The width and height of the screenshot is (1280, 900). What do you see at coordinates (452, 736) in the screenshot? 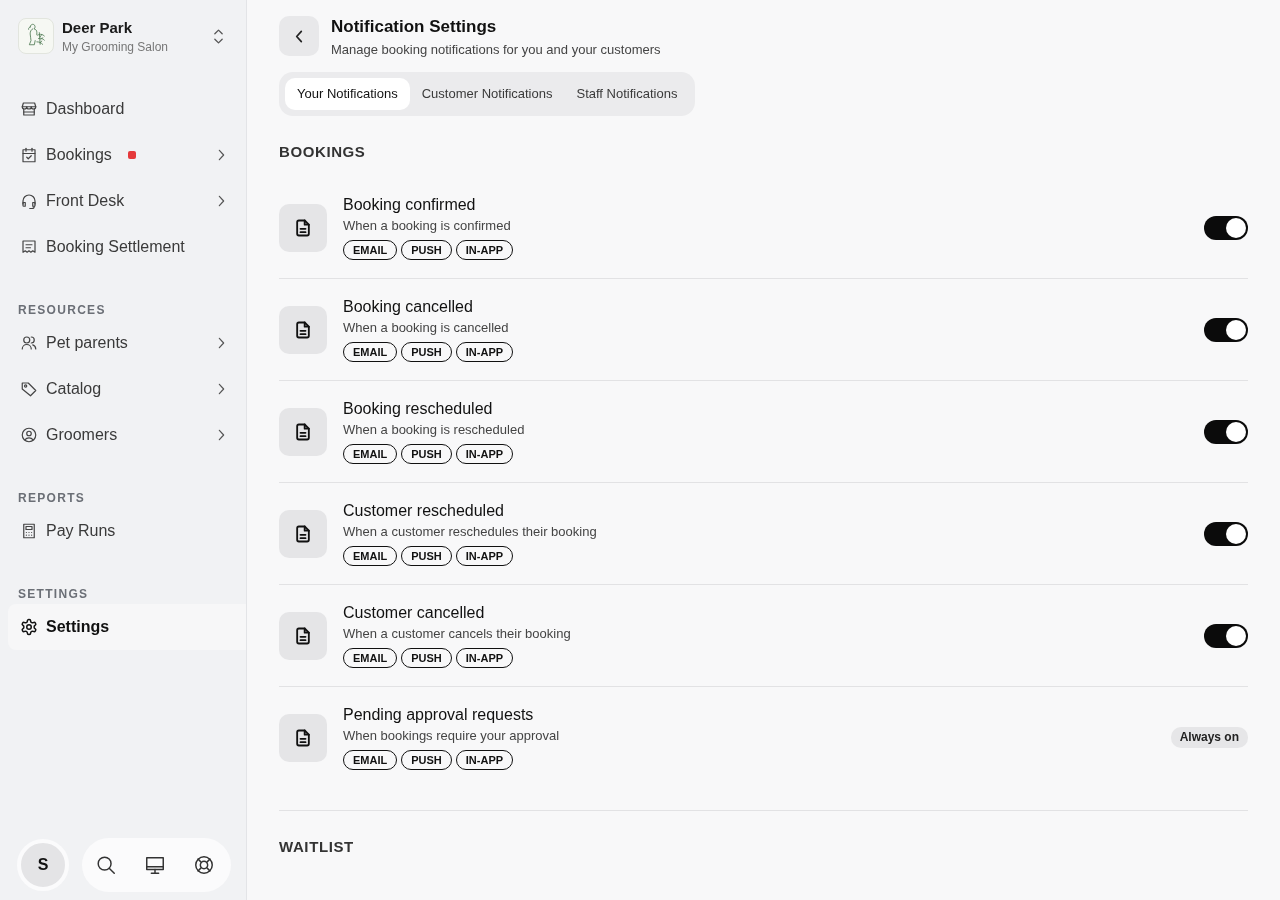
I see `notification-description: When bookings require your approval` at bounding box center [452, 736].